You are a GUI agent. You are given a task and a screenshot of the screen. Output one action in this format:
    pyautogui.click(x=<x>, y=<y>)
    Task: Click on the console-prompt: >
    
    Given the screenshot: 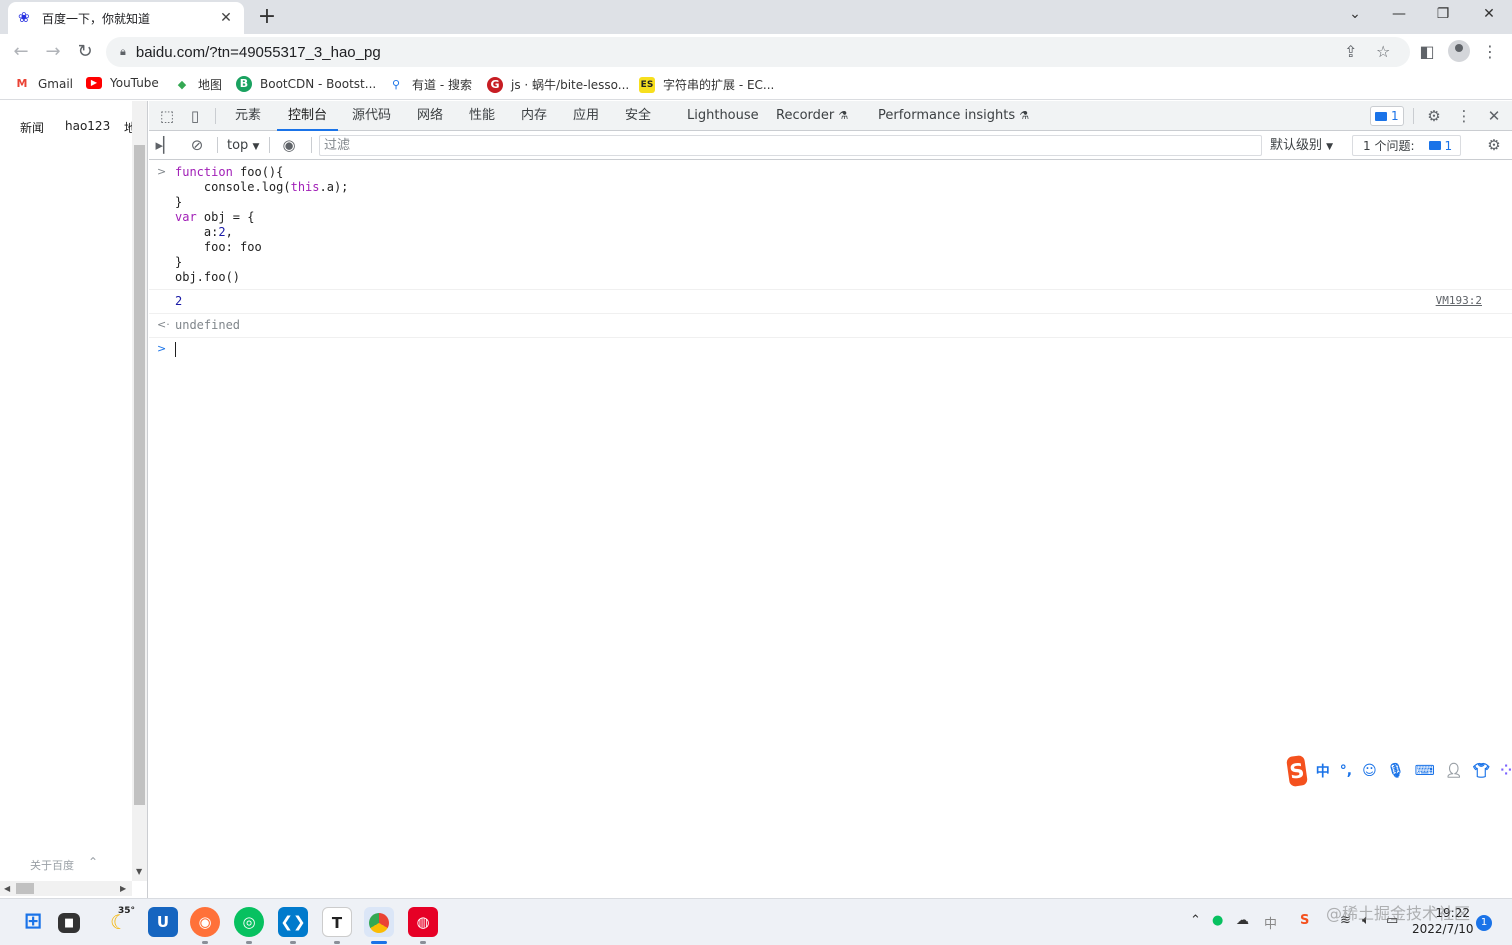 What is the action you would take?
    pyautogui.click(x=830, y=349)
    